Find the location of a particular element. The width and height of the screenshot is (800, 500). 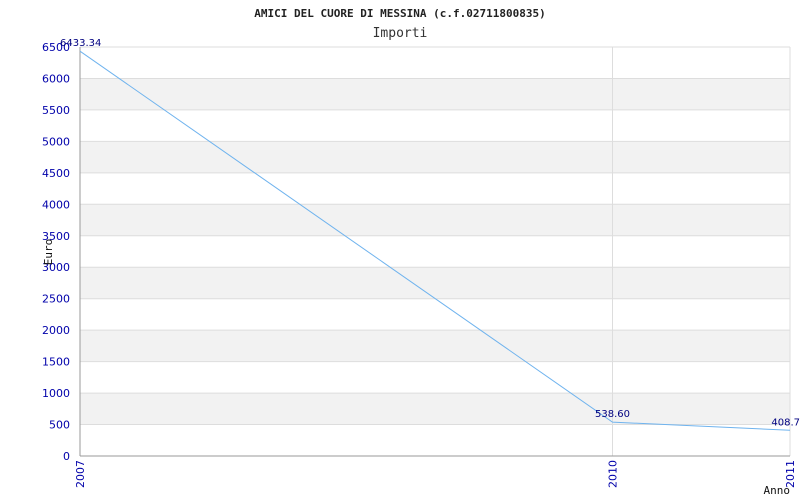

data-label: 538.60 is located at coordinates (612, 414).